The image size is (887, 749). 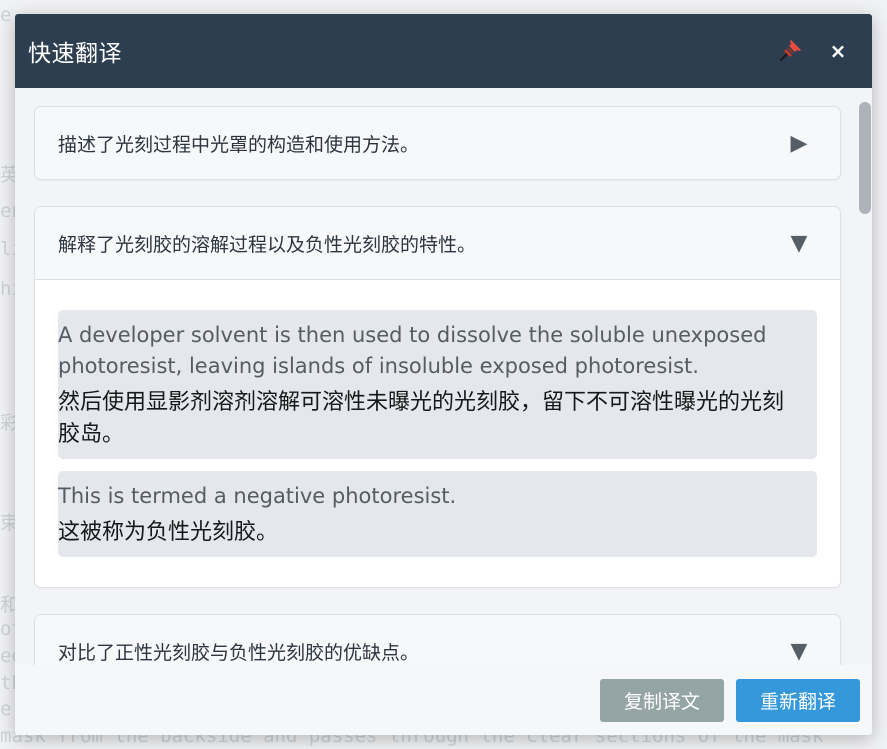 What do you see at coordinates (421, 418) in the screenshot?
I see `translated-text: 然后使用显影剂溶剂溶解可溶性未曝光的光刻胶，留下不可溶性曝光的光刻胶岛。` at bounding box center [421, 418].